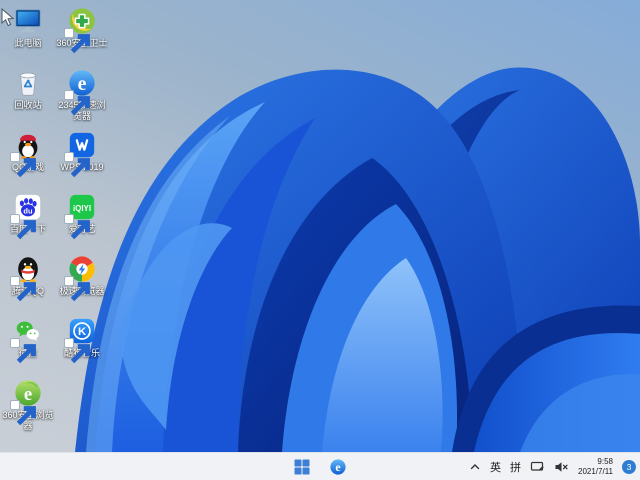 The height and width of the screenshot is (480, 640). I want to click on wps-2019-icon, so click(80, 154).